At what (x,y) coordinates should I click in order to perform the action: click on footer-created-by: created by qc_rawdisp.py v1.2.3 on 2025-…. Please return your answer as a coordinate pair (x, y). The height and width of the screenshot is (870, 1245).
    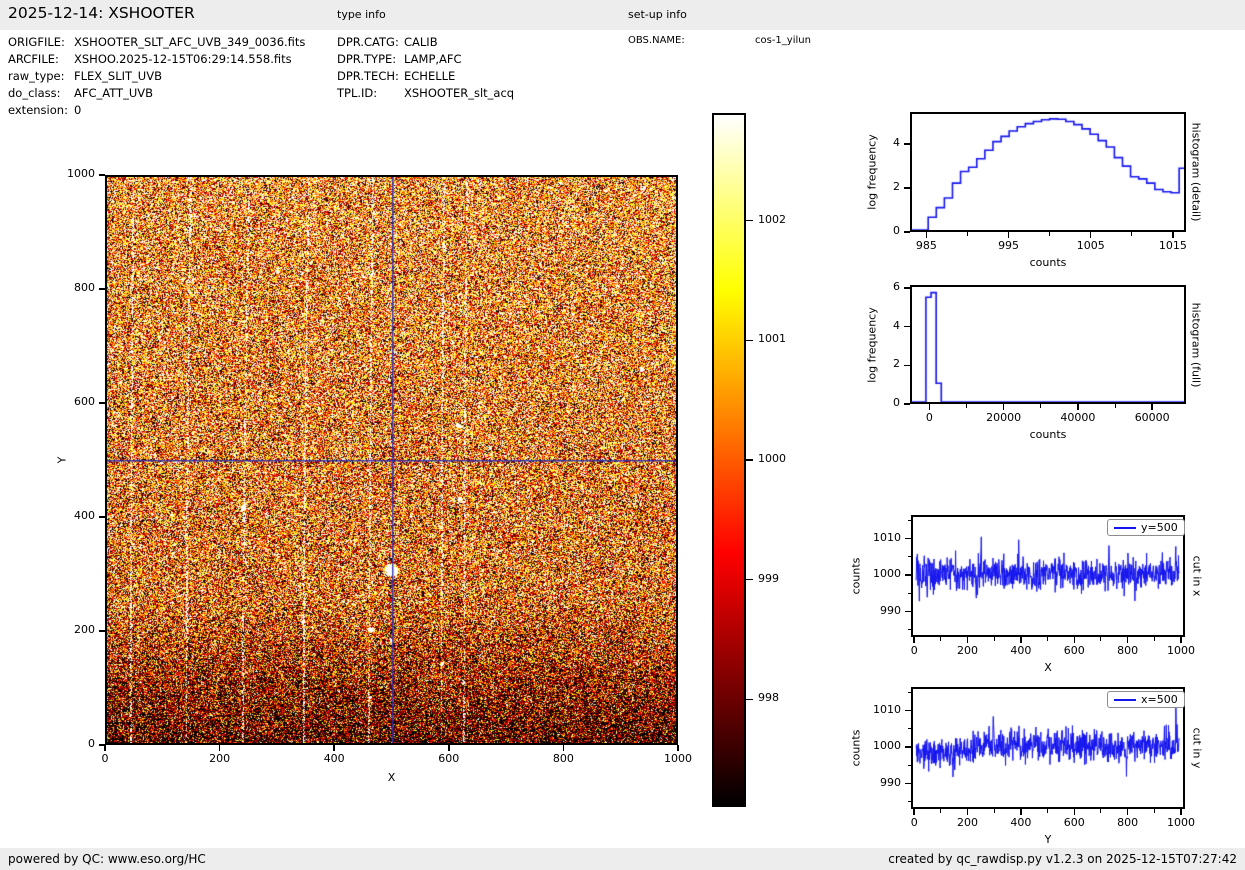
    Looking at the image, I should click on (1062, 859).